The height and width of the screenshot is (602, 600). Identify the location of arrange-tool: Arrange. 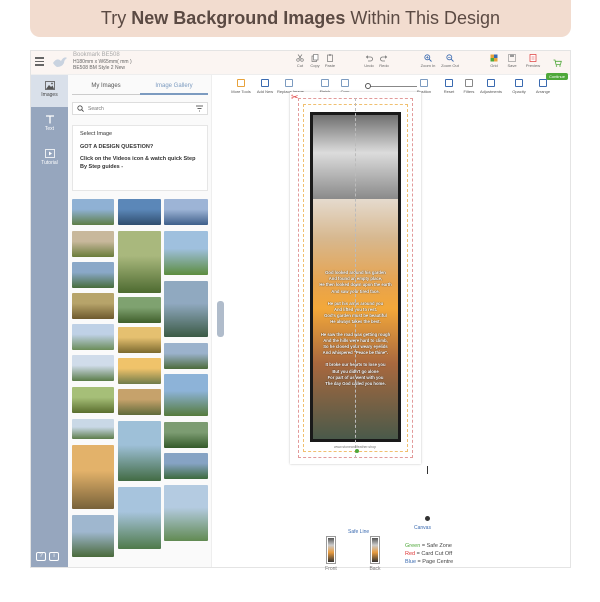
(543, 86).